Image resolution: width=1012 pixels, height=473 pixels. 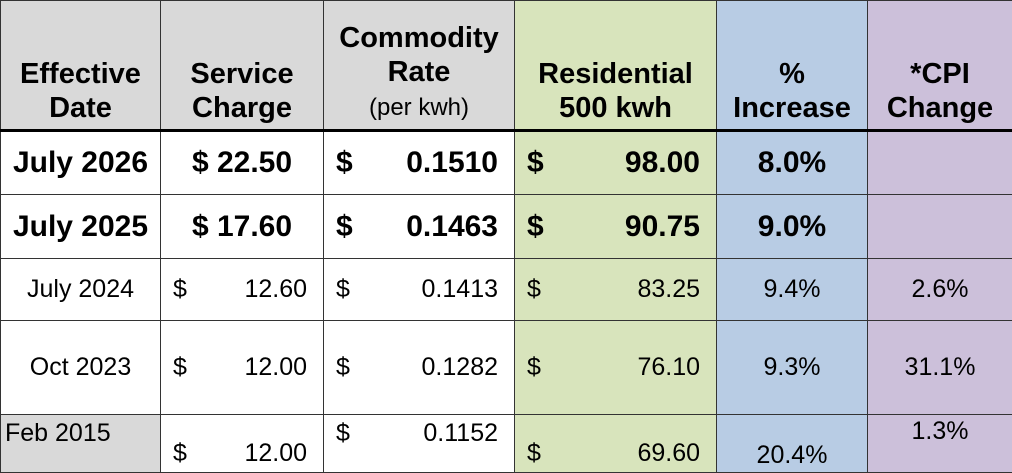 What do you see at coordinates (419, 290) in the screenshot?
I see `commodity-rate-cell: $0.1413` at bounding box center [419, 290].